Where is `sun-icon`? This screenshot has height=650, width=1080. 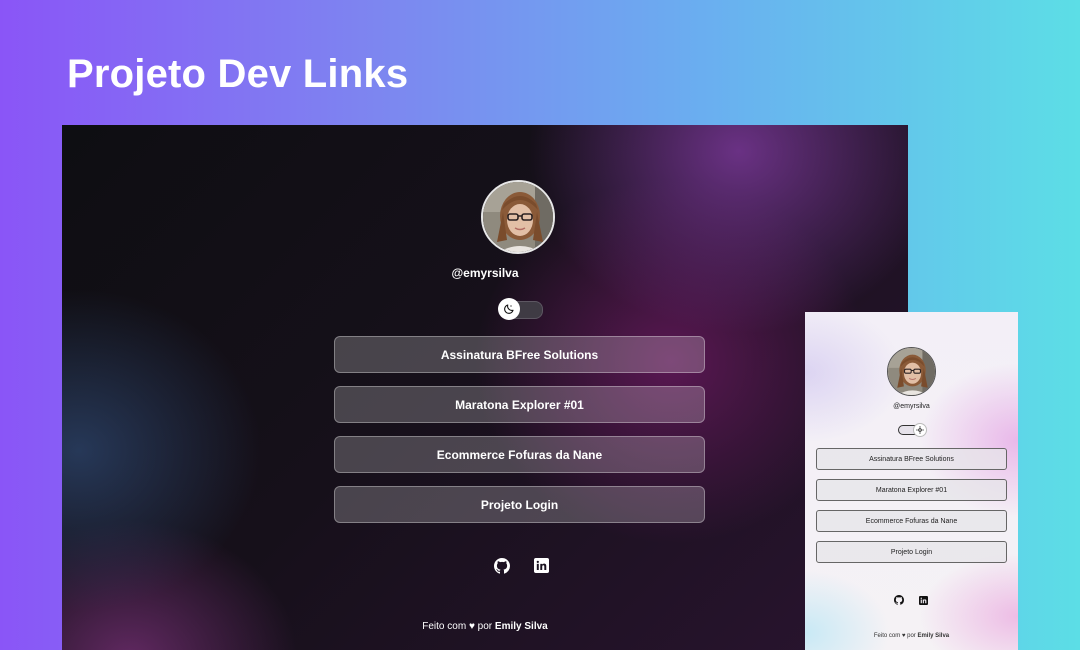 sun-icon is located at coordinates (920, 430).